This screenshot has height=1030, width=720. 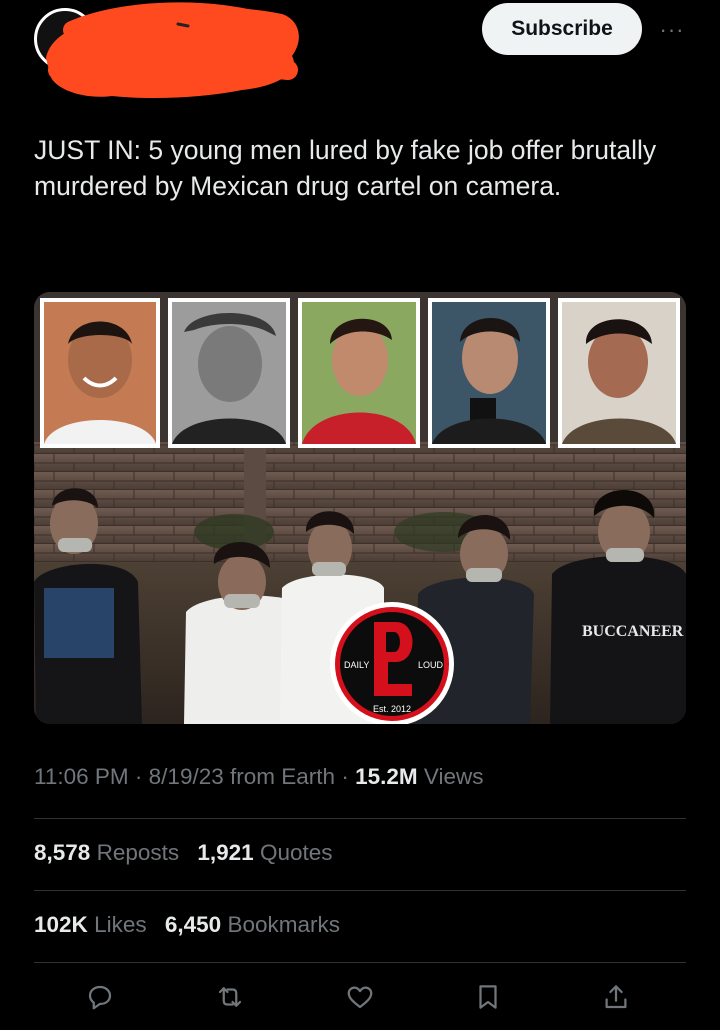 I want to click on like-bookmark-stats: 102K Likes 6,450 Bookmarks, so click(x=187, y=925).